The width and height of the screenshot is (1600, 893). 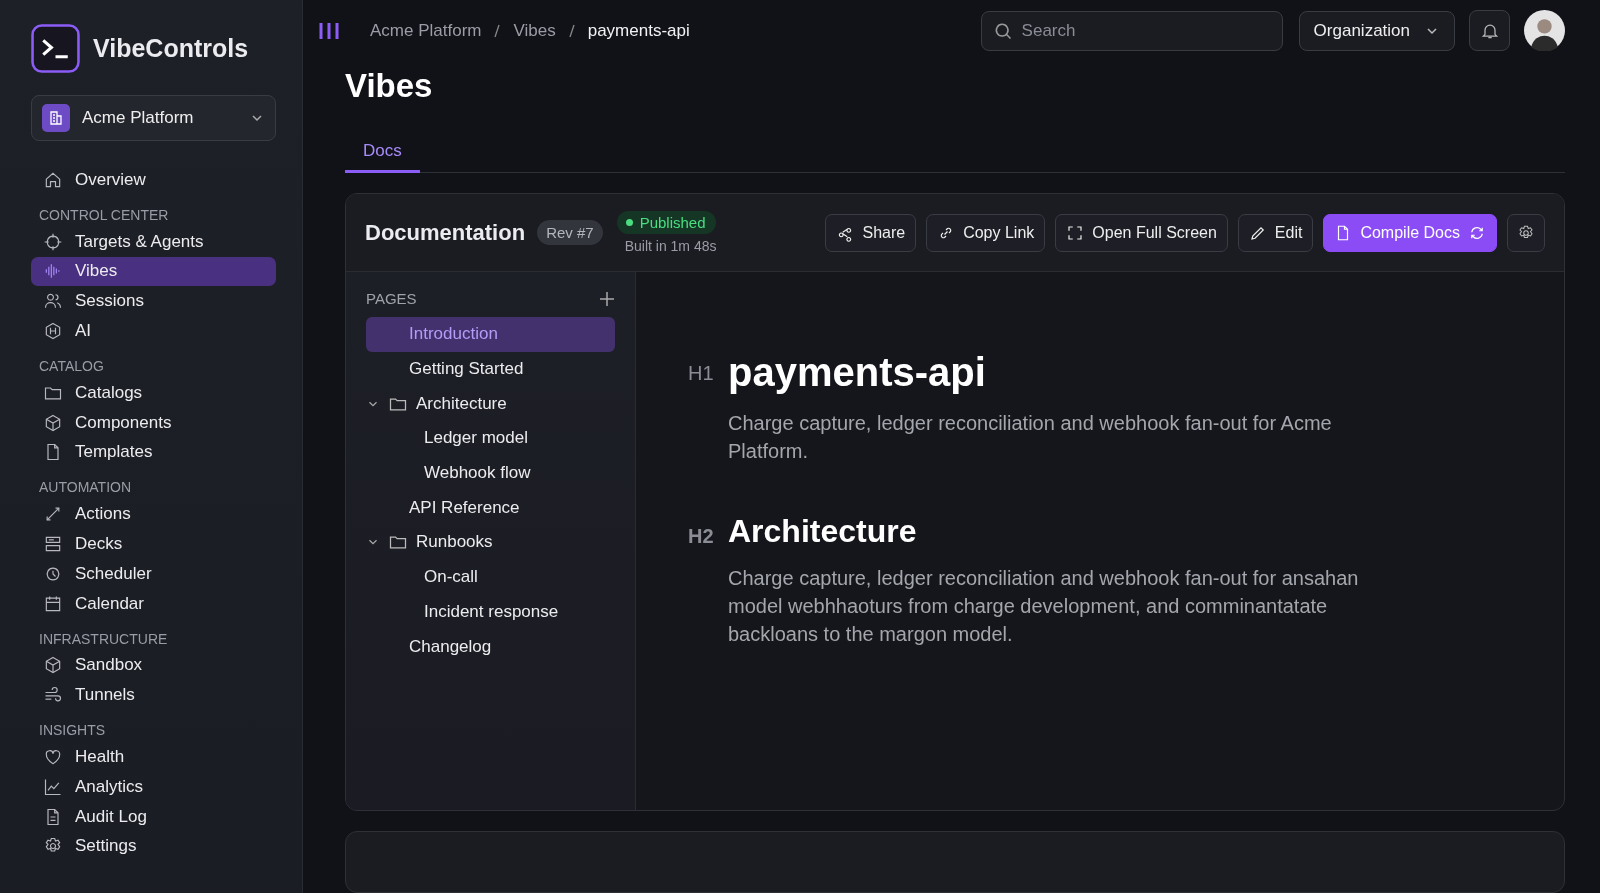 What do you see at coordinates (1275, 232) in the screenshot?
I see `action-button: Edit` at bounding box center [1275, 232].